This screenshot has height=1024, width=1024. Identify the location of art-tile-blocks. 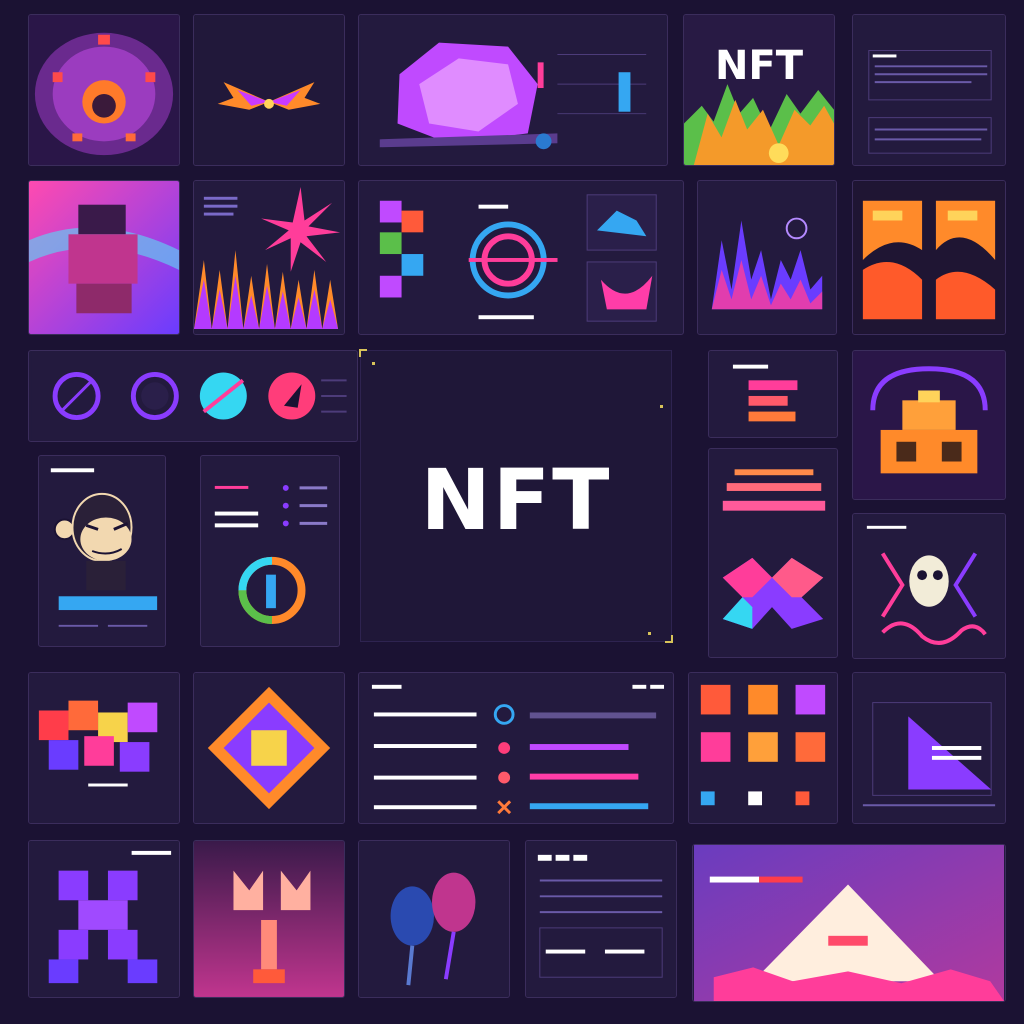
(104, 748).